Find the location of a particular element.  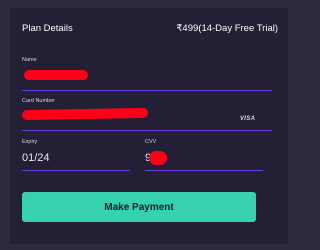

card-number-underline is located at coordinates (147, 130).